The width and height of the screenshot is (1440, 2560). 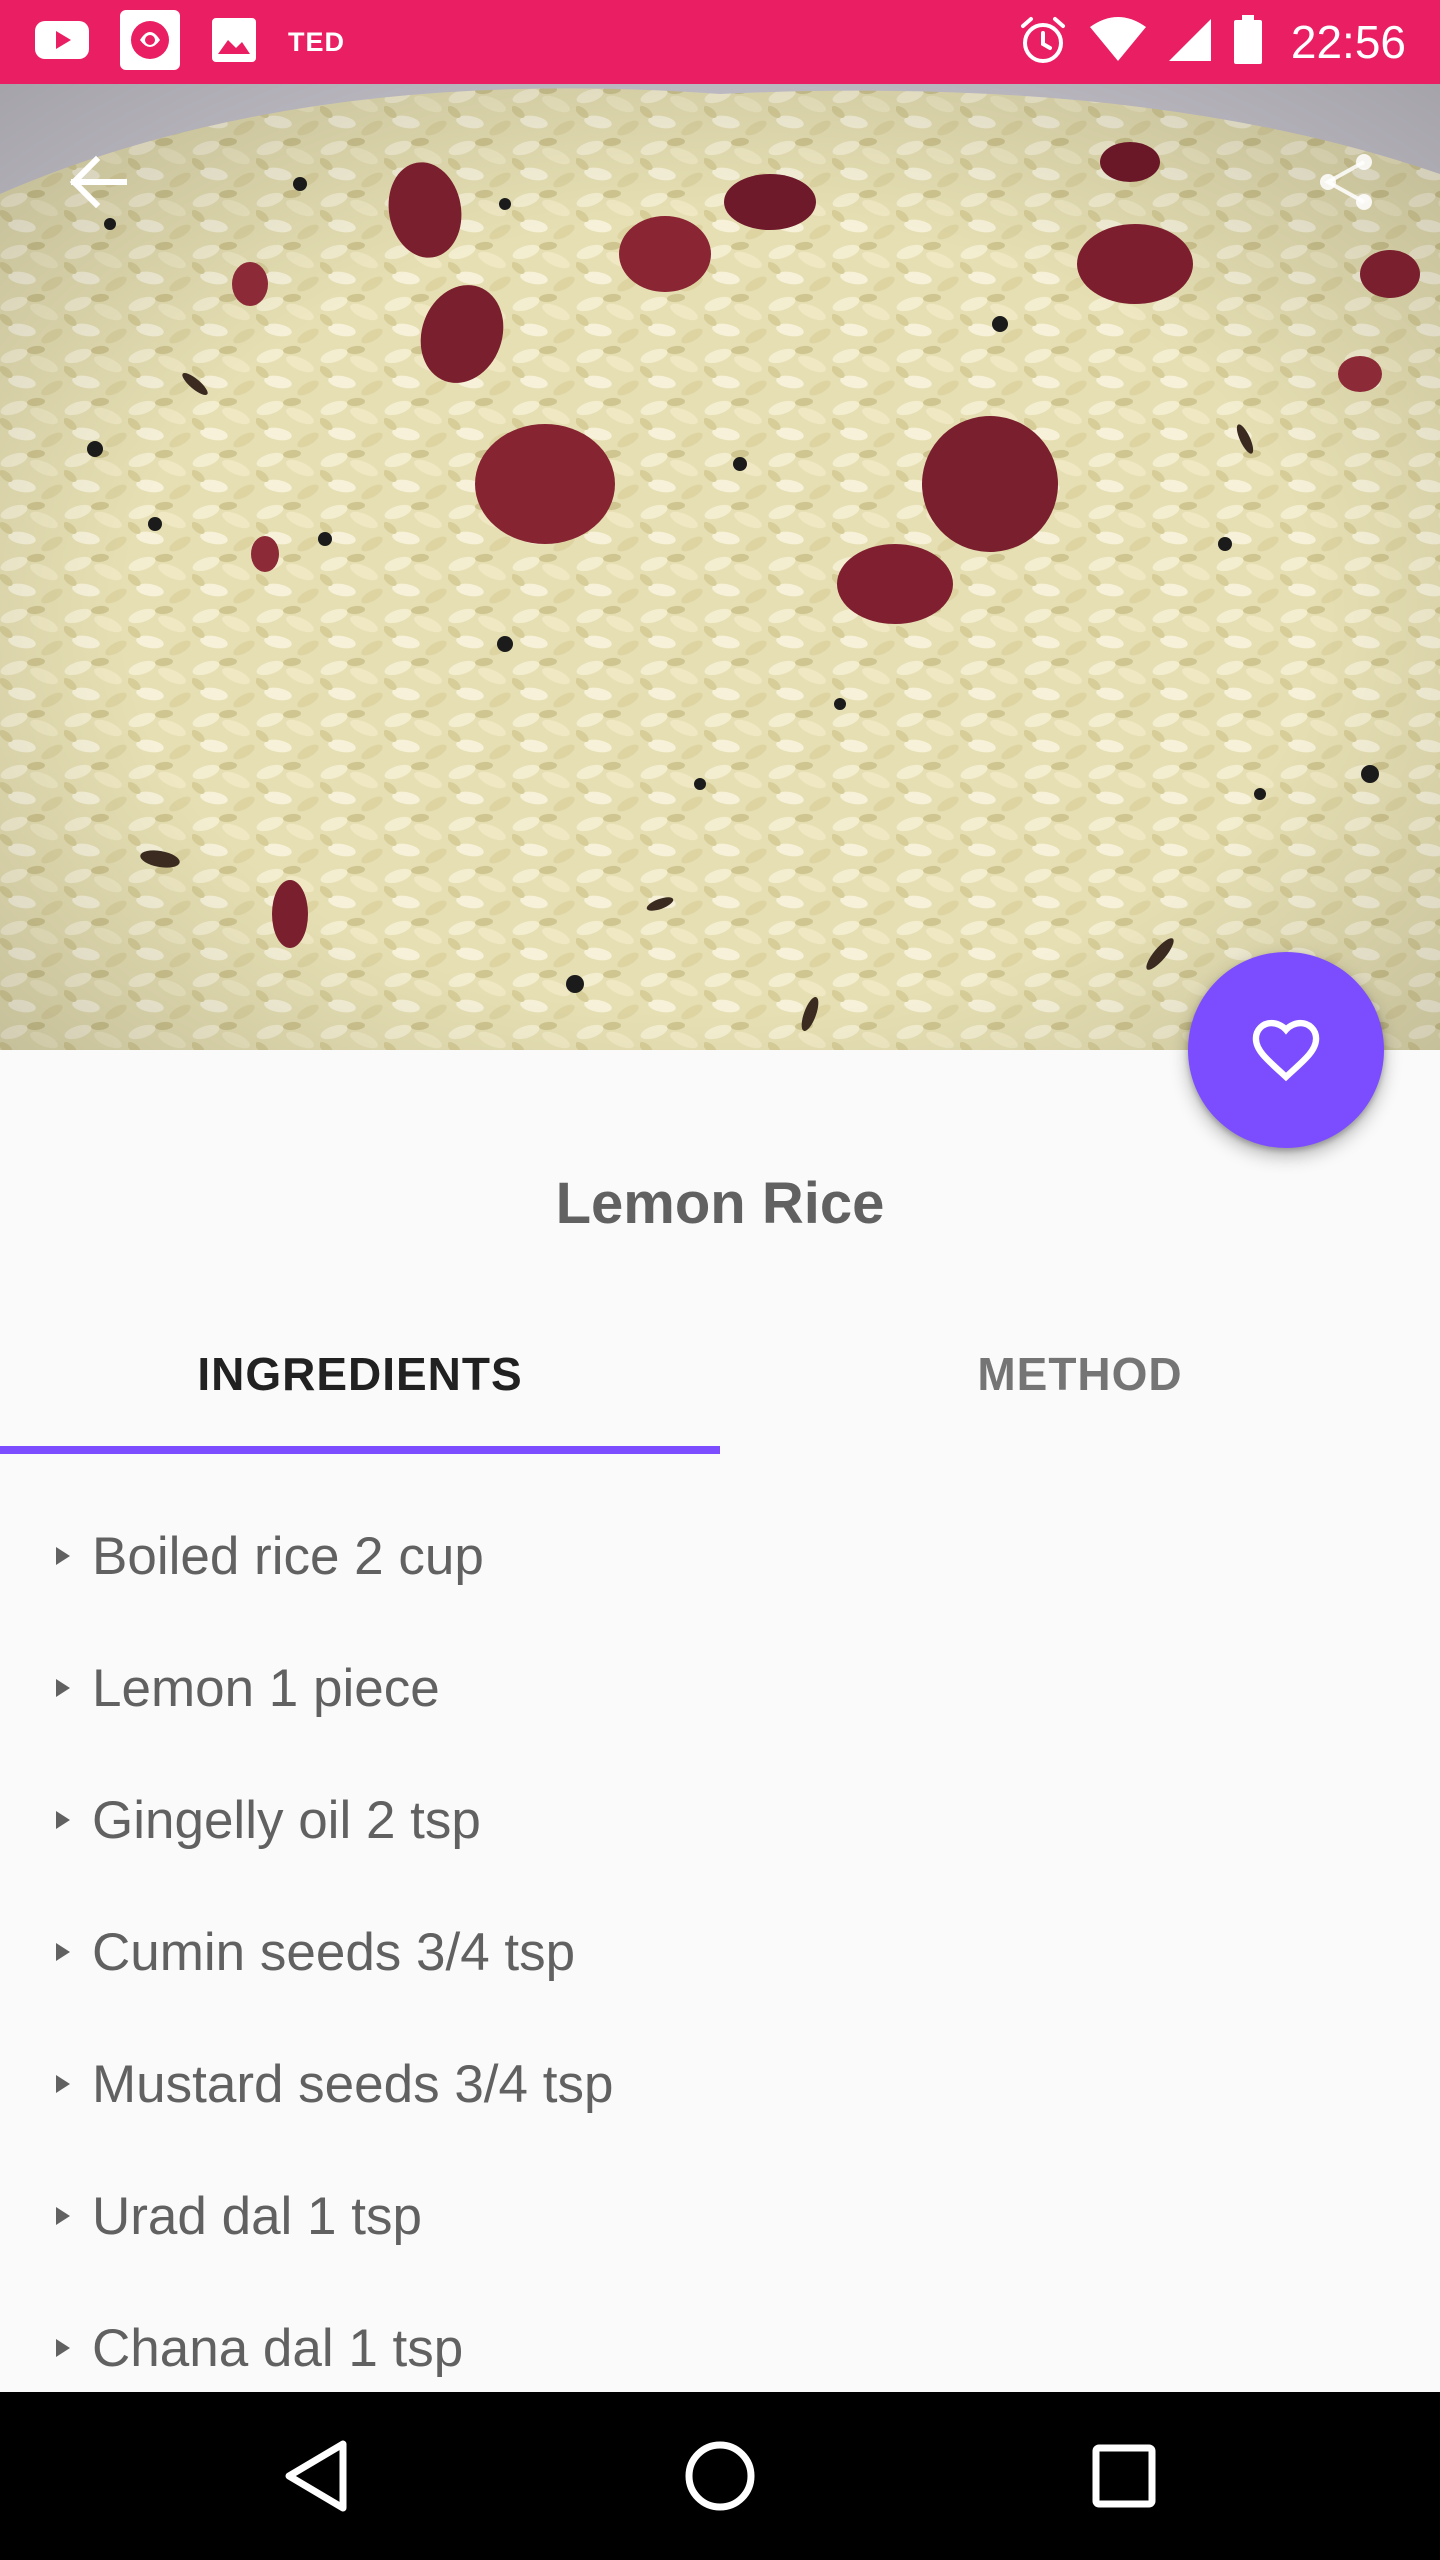 I want to click on app-icon, so click(x=150, y=42).